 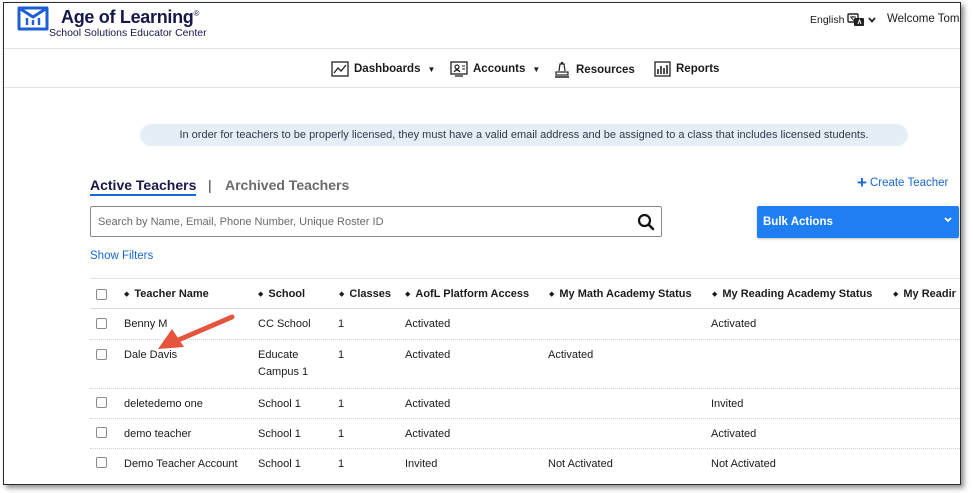 I want to click on tab-archived-teachers: Archived Teachers, so click(x=287, y=185).